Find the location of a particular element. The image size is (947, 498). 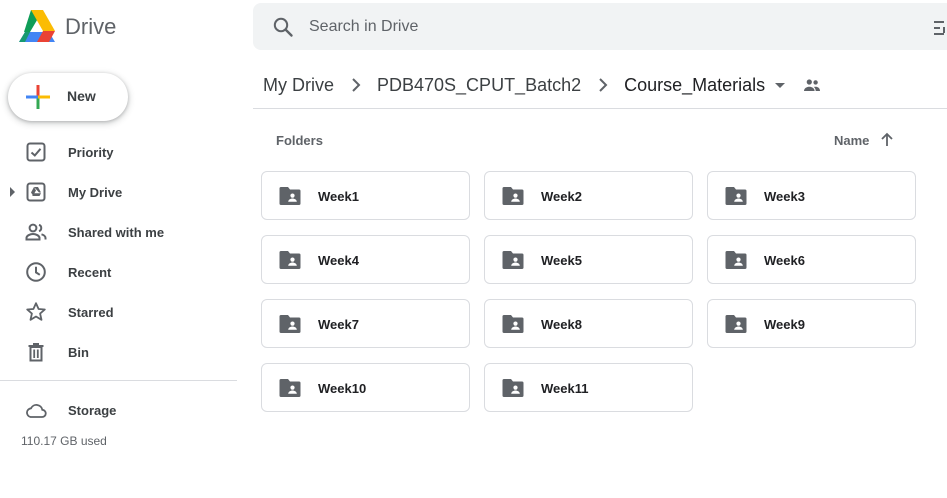

sidebar-nav: Priority My Drive Shared with me Recent is located at coordinates (120, 252).